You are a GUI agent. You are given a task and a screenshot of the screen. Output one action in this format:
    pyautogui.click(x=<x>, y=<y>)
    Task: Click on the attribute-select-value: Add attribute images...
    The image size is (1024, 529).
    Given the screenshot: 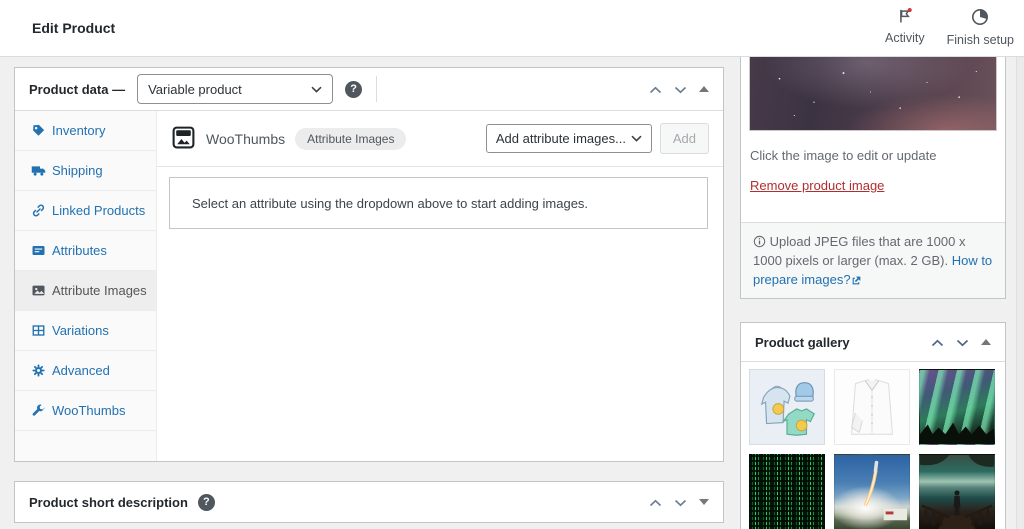 What is the action you would take?
    pyautogui.click(x=560, y=138)
    